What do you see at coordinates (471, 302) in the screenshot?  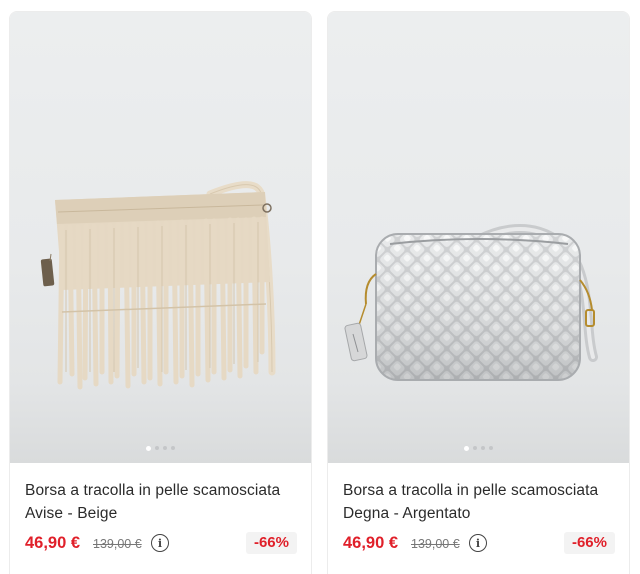 I see `silver-woven-bag-image` at bounding box center [471, 302].